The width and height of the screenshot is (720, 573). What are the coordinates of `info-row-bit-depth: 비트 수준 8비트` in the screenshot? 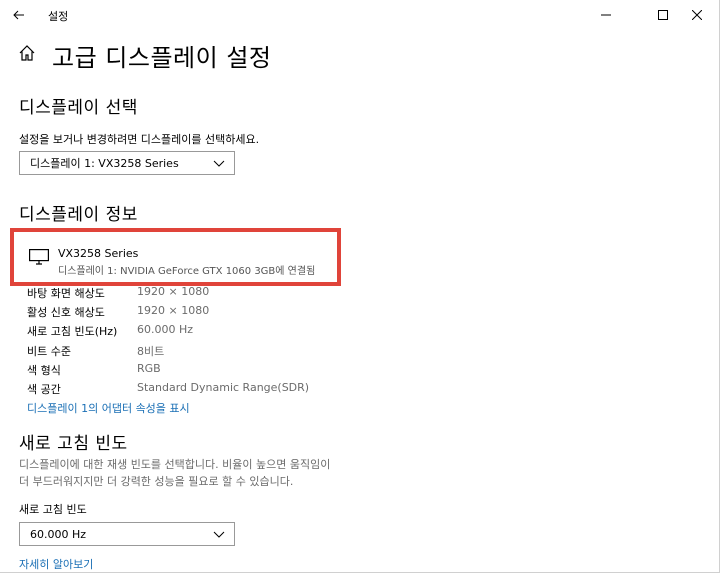 It's located at (177, 352).